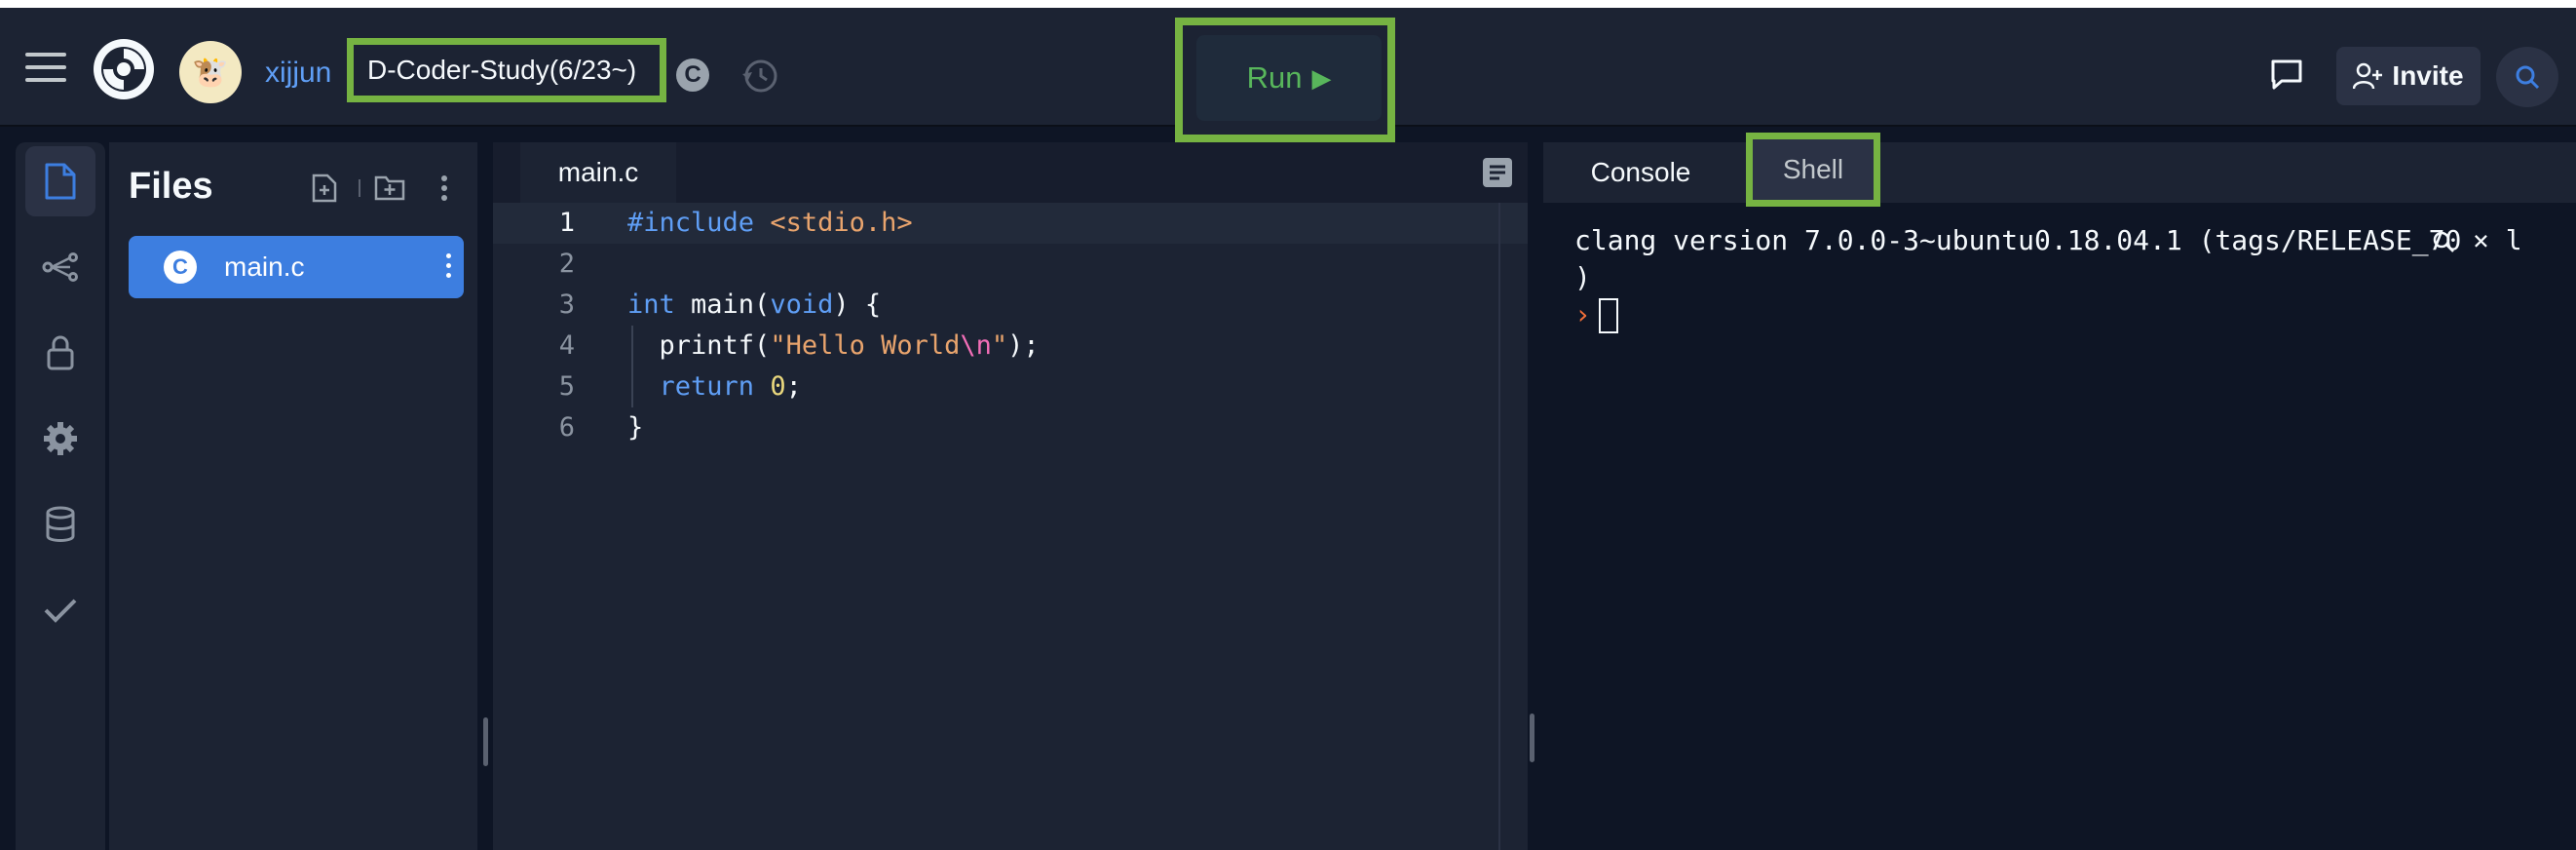  Describe the element at coordinates (171, 186) in the screenshot. I see `files-title: Files` at that location.